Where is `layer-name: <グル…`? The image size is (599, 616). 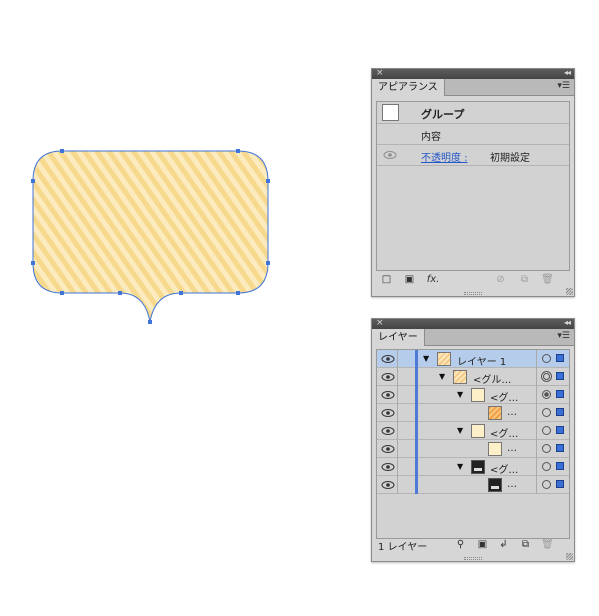 layer-name: <グル… is located at coordinates (492, 378).